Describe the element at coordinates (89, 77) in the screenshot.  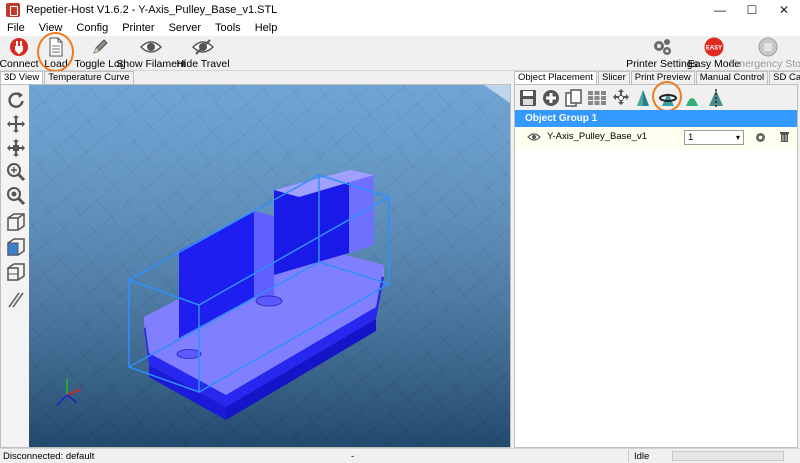
I see `tab-temperature-curve: Temperature Curve` at that location.